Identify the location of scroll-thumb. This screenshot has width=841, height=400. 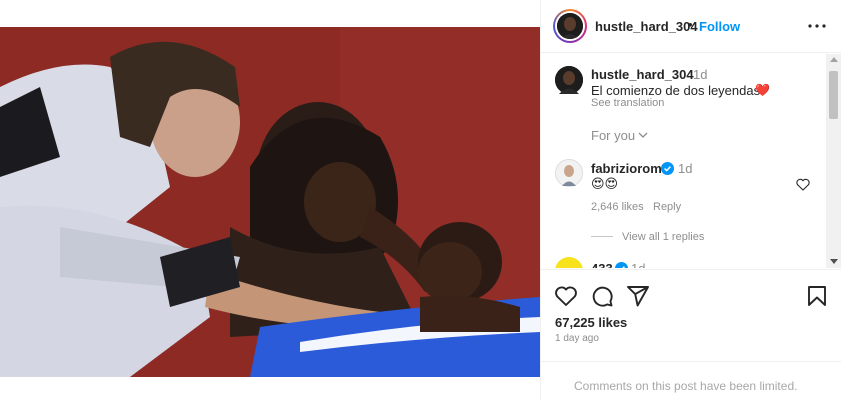
(833, 95).